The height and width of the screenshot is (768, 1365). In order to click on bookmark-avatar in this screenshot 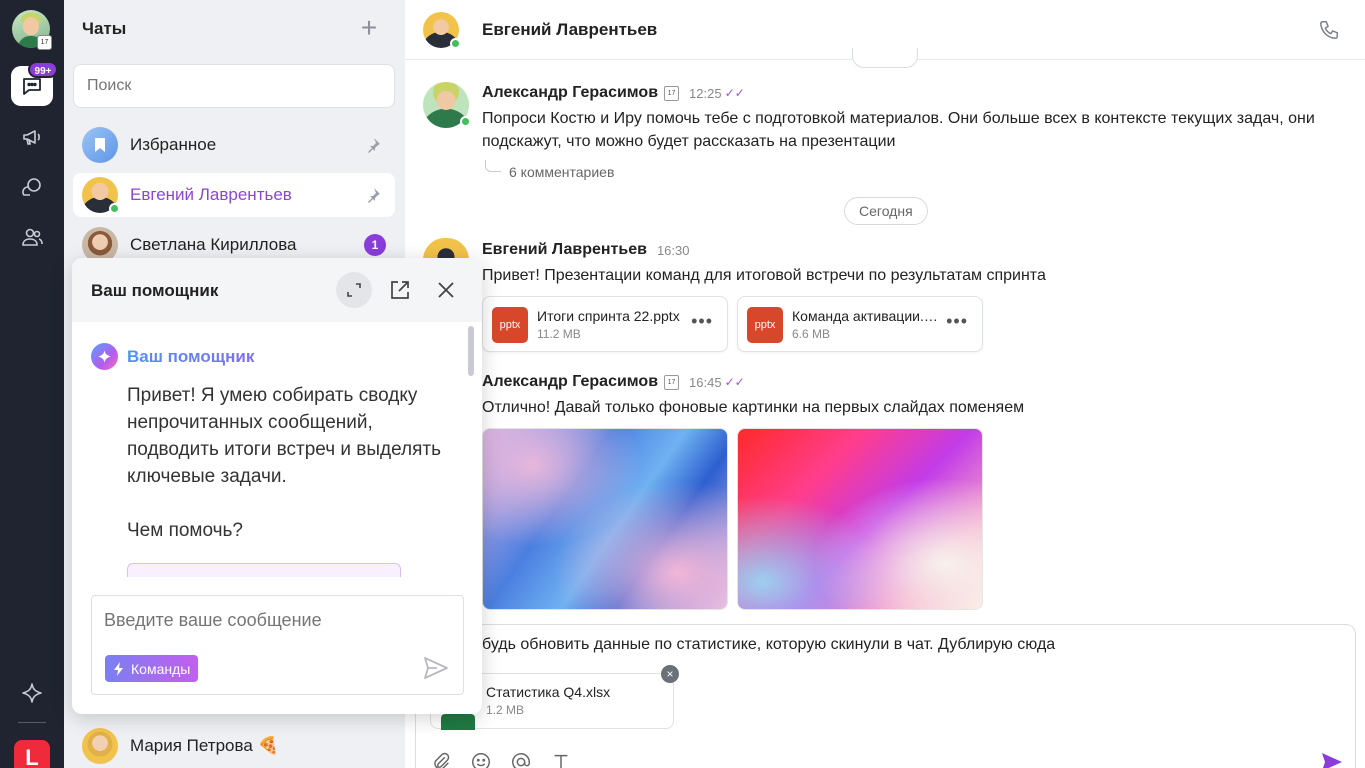, I will do `click(100, 145)`.